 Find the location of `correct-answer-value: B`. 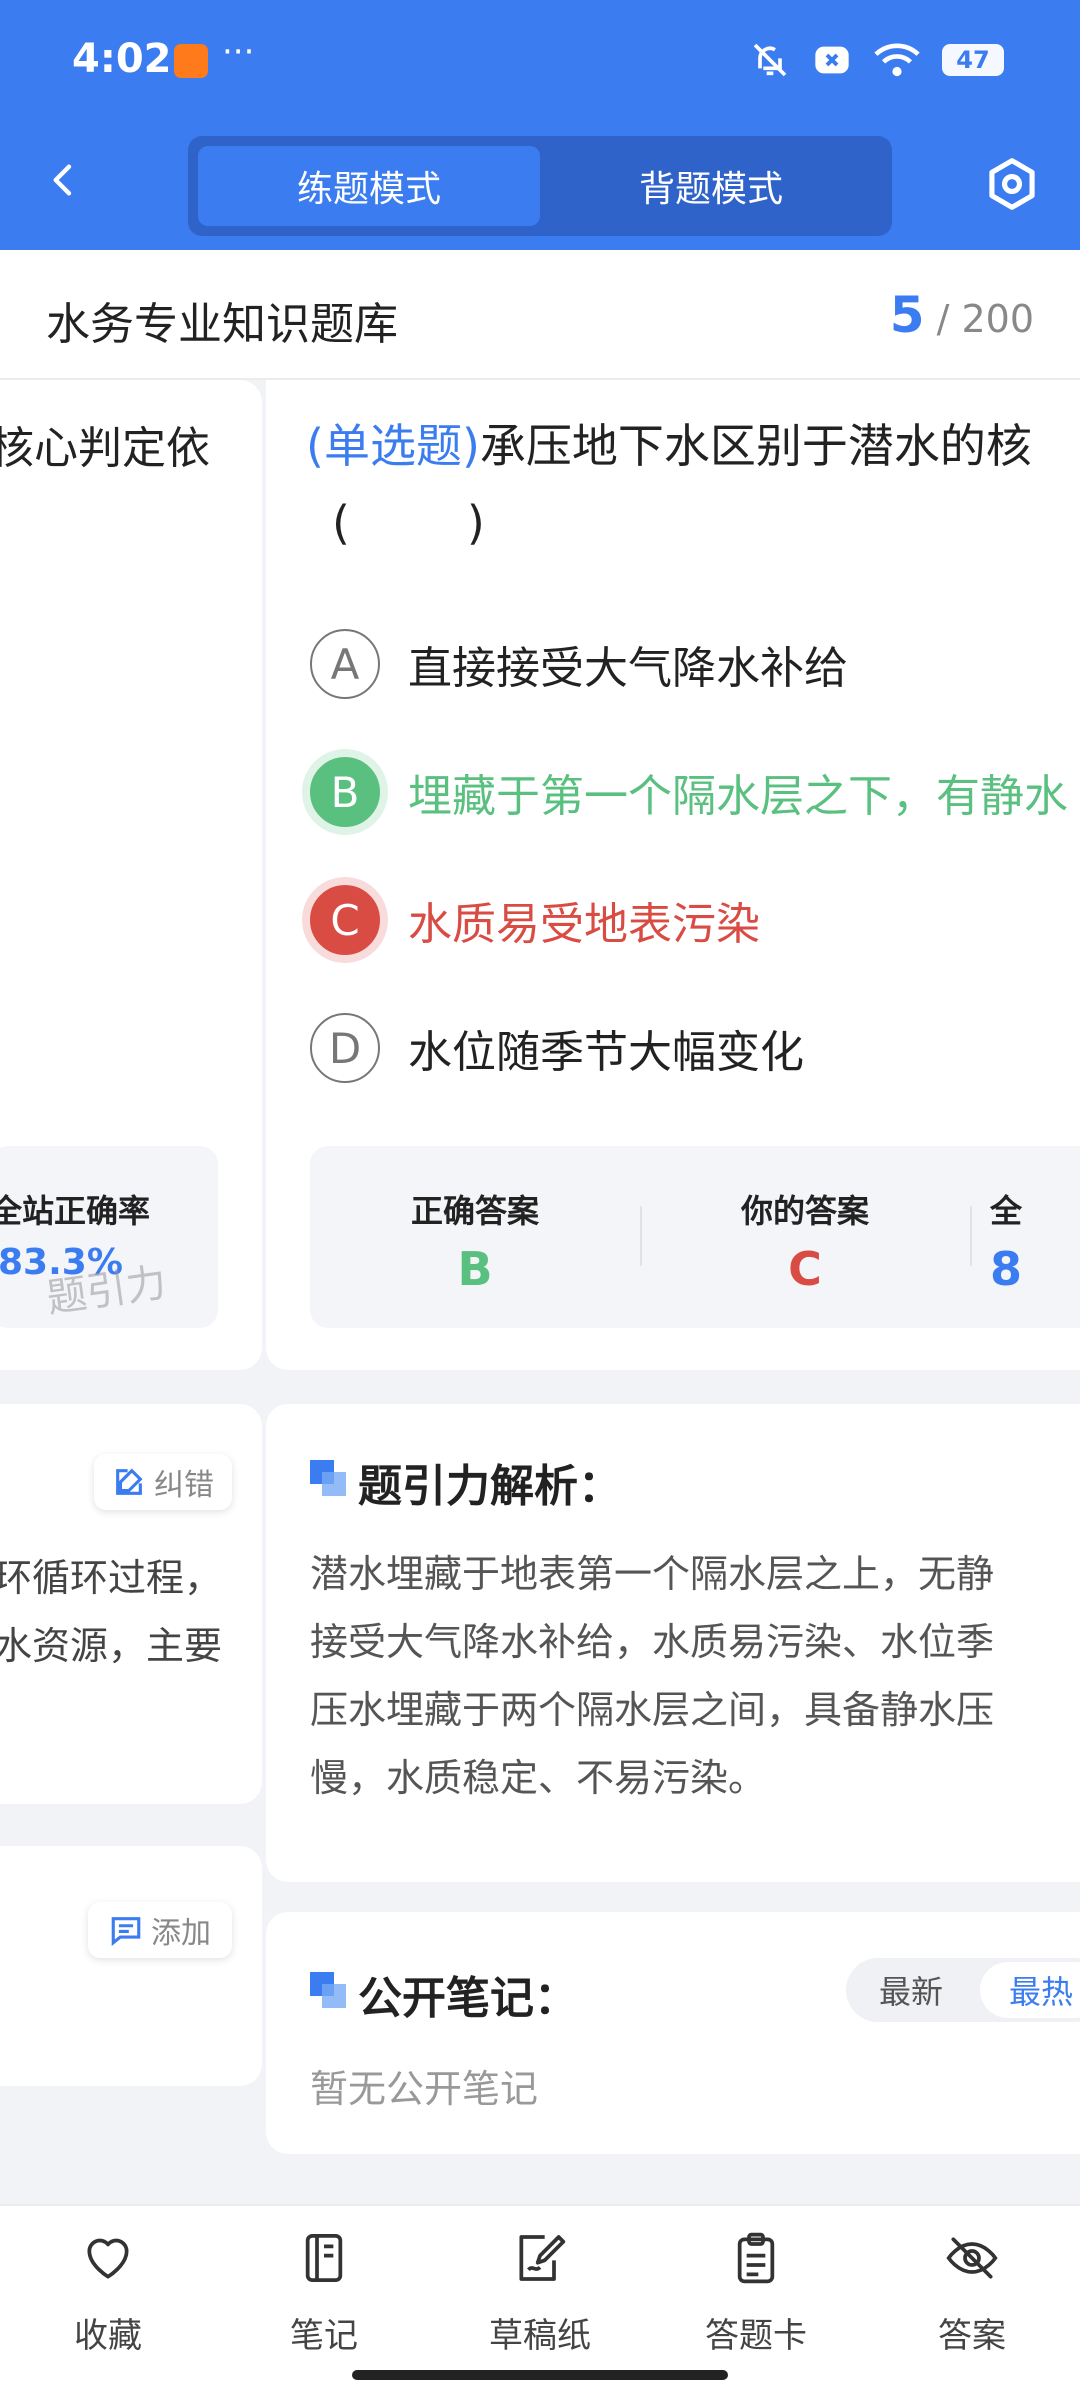

correct-answer-value: B is located at coordinates (475, 1269).